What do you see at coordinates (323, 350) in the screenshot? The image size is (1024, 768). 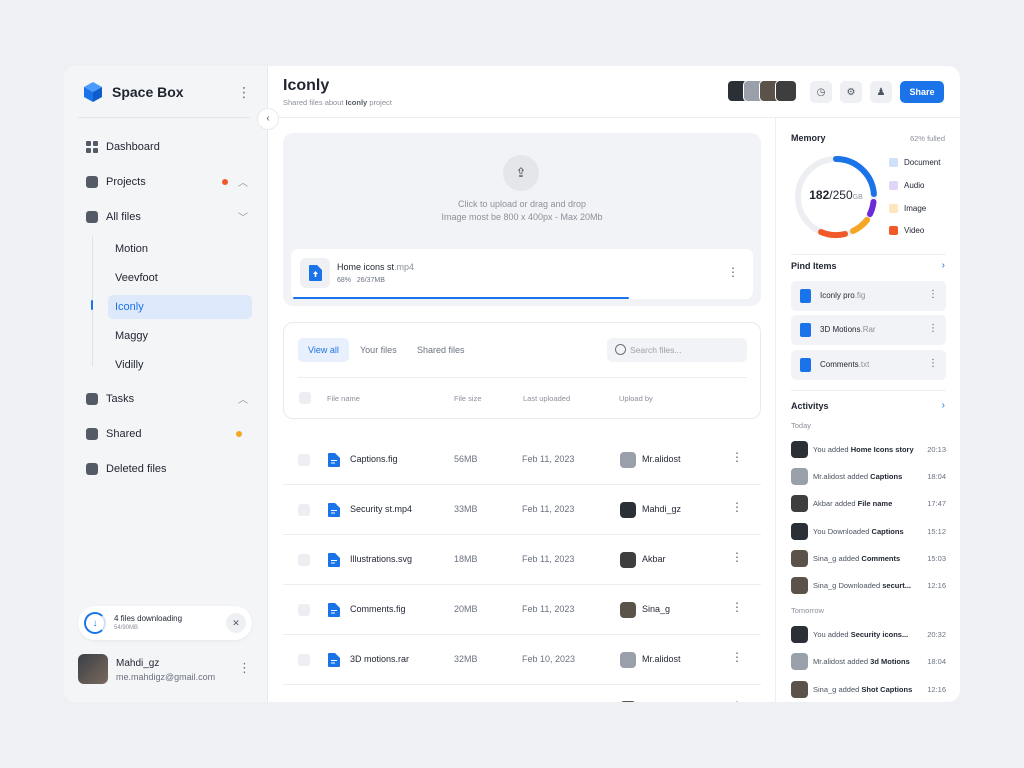 I see `tab-view-all: View all` at bounding box center [323, 350].